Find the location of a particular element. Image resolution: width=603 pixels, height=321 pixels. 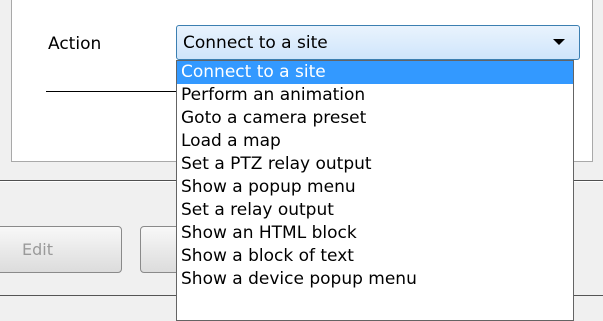

action-label: Action is located at coordinates (75, 44).